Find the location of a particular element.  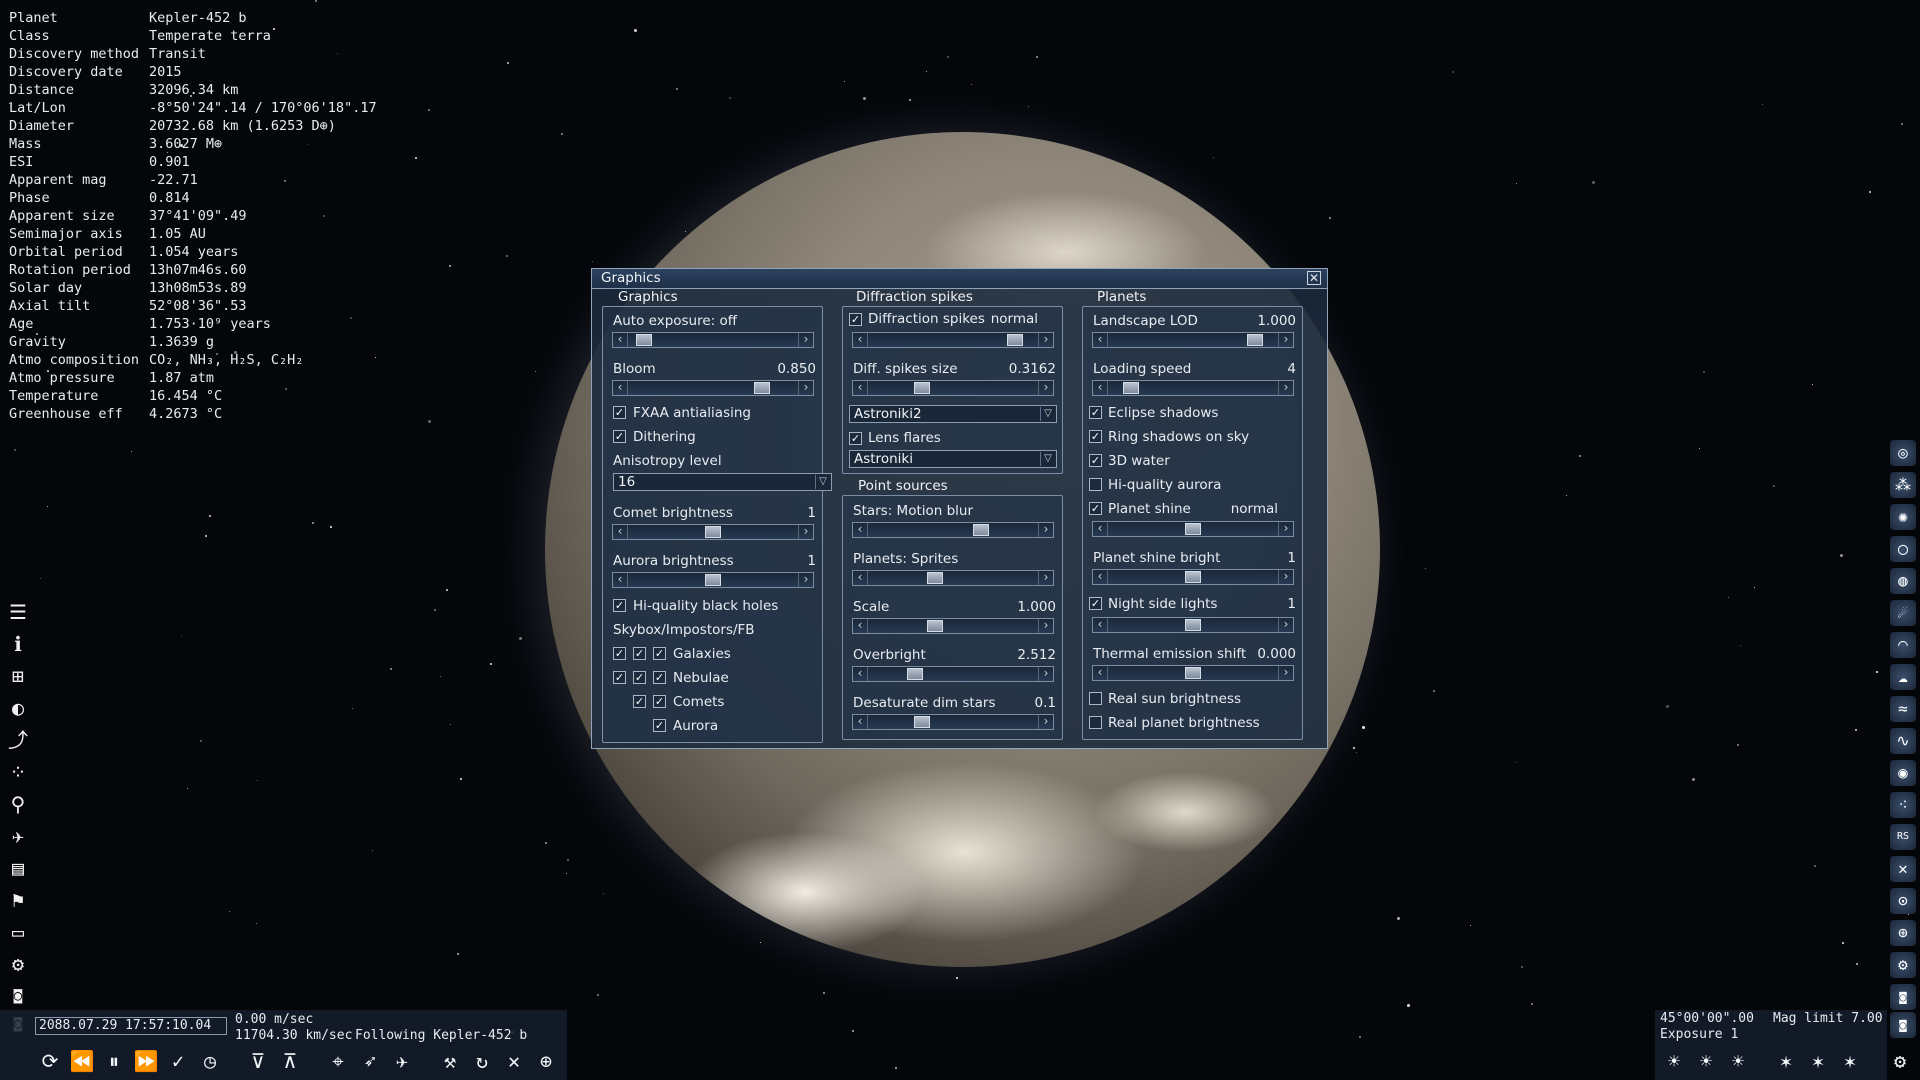

brightness-high-icon: ☀ is located at coordinates (1738, 1061).